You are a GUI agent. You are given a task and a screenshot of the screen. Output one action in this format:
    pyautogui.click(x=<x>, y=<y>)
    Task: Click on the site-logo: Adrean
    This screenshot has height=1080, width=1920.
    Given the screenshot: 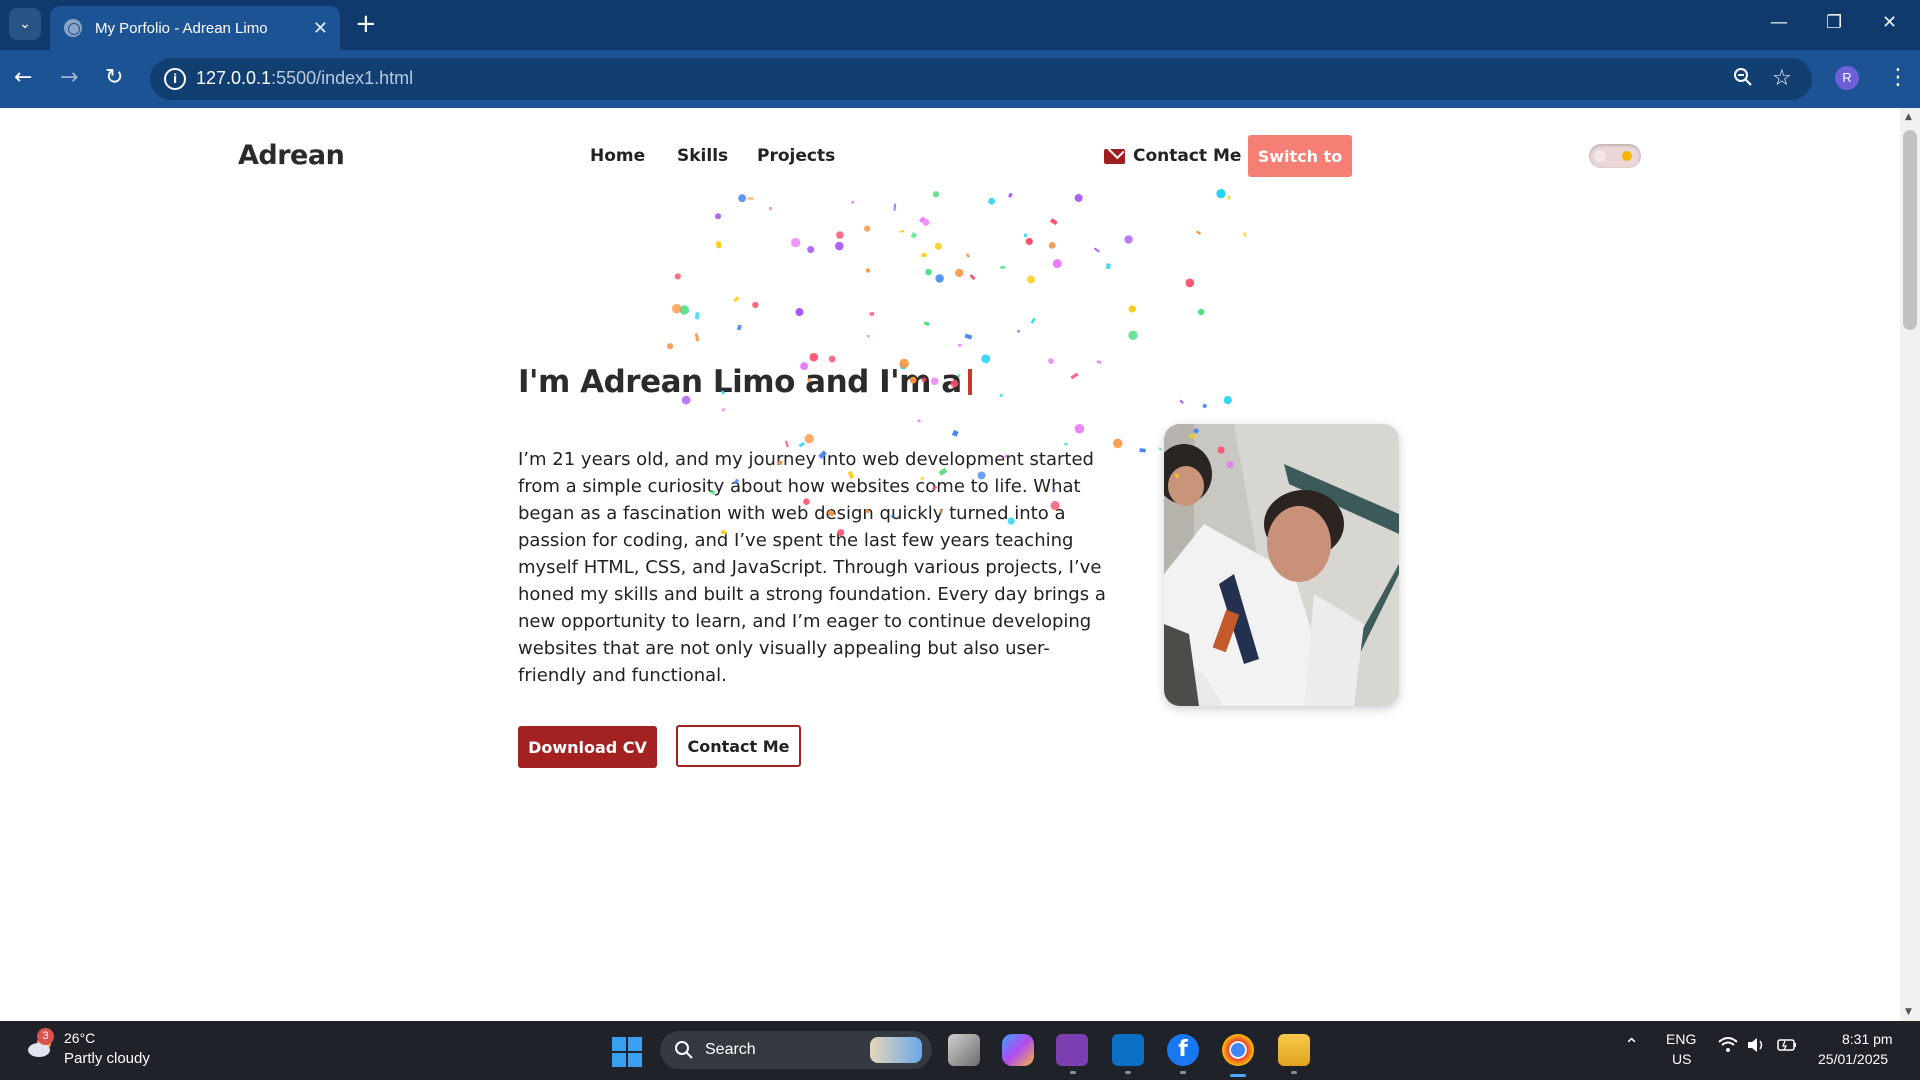 What is the action you would take?
    pyautogui.click(x=291, y=155)
    